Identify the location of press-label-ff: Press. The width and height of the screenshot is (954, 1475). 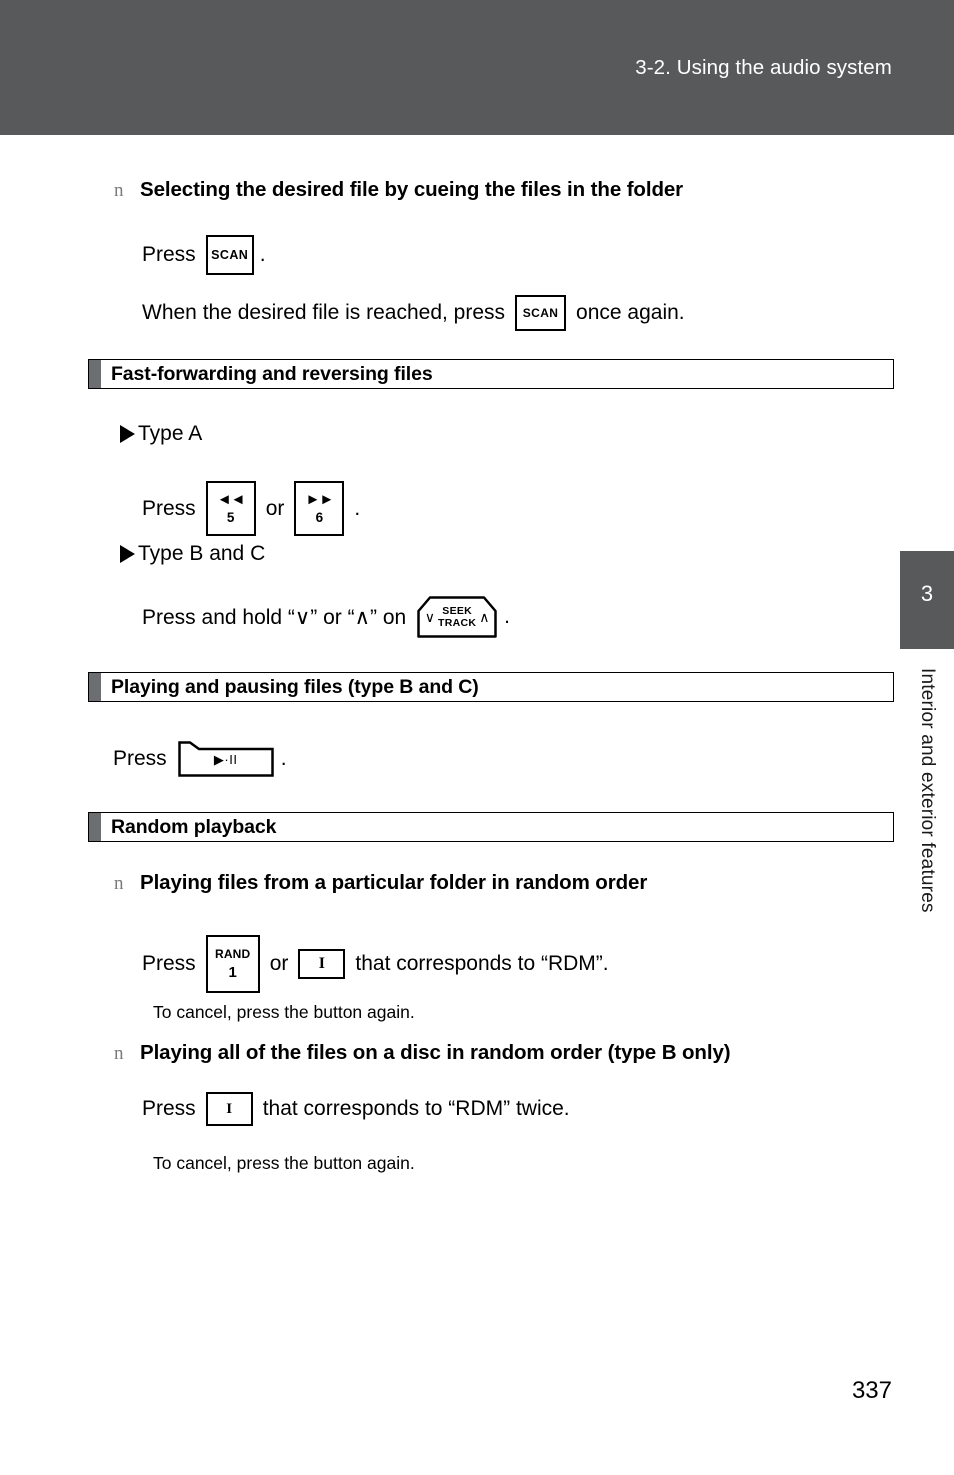
(169, 508).